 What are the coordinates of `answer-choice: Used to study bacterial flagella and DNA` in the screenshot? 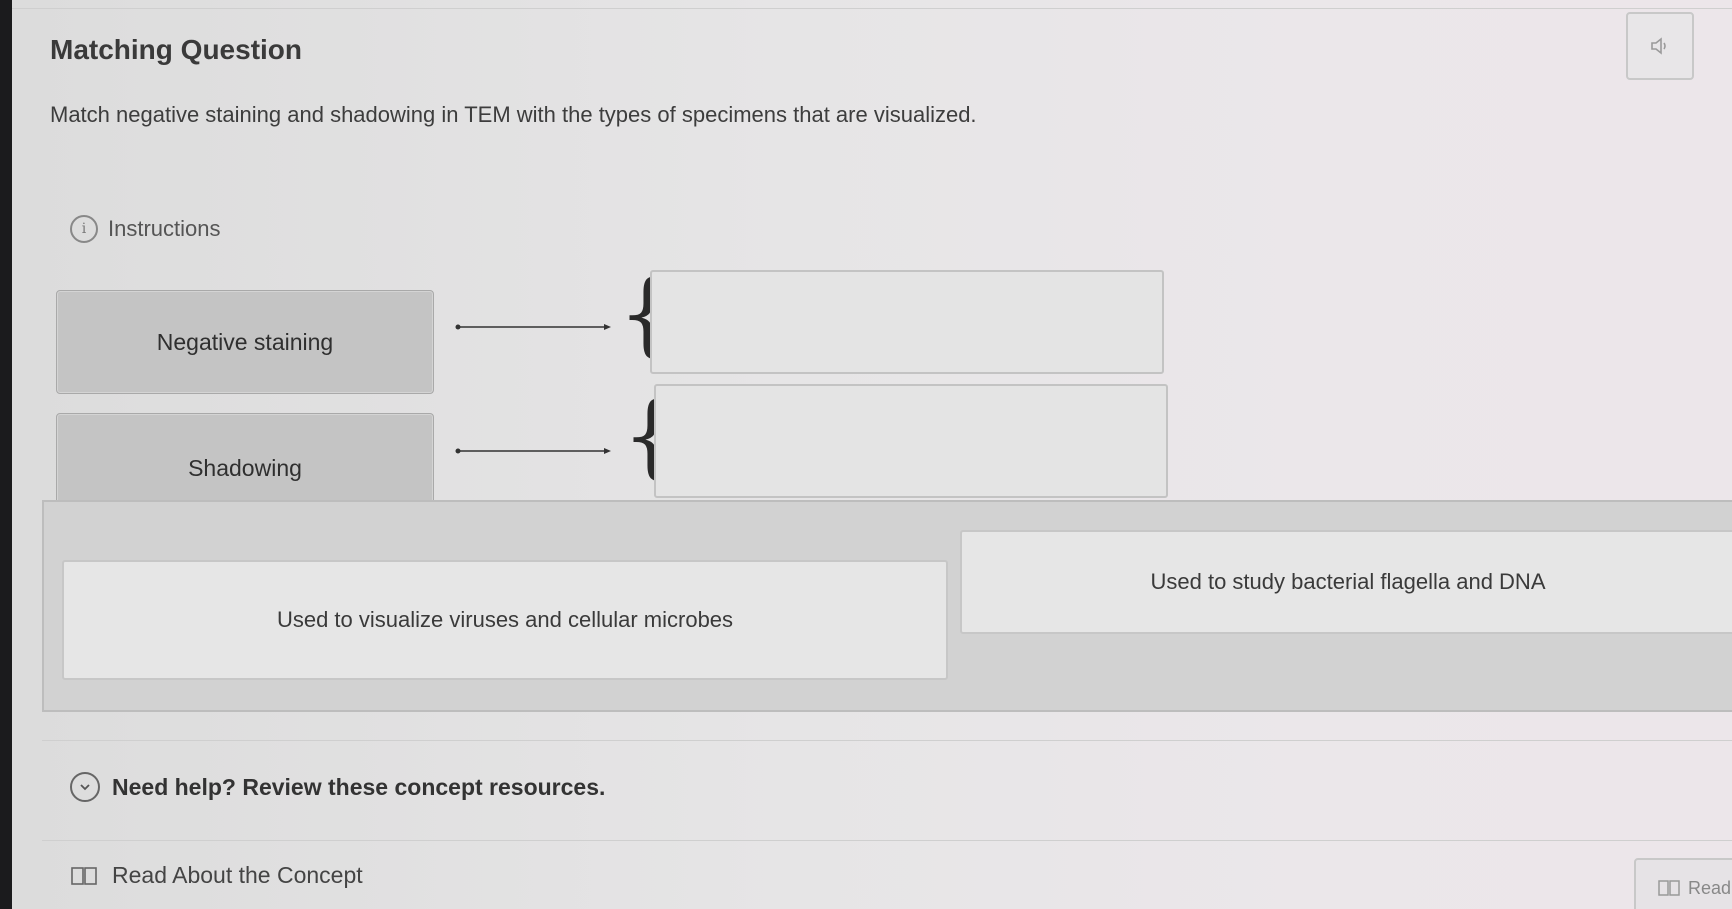 It's located at (1346, 582).